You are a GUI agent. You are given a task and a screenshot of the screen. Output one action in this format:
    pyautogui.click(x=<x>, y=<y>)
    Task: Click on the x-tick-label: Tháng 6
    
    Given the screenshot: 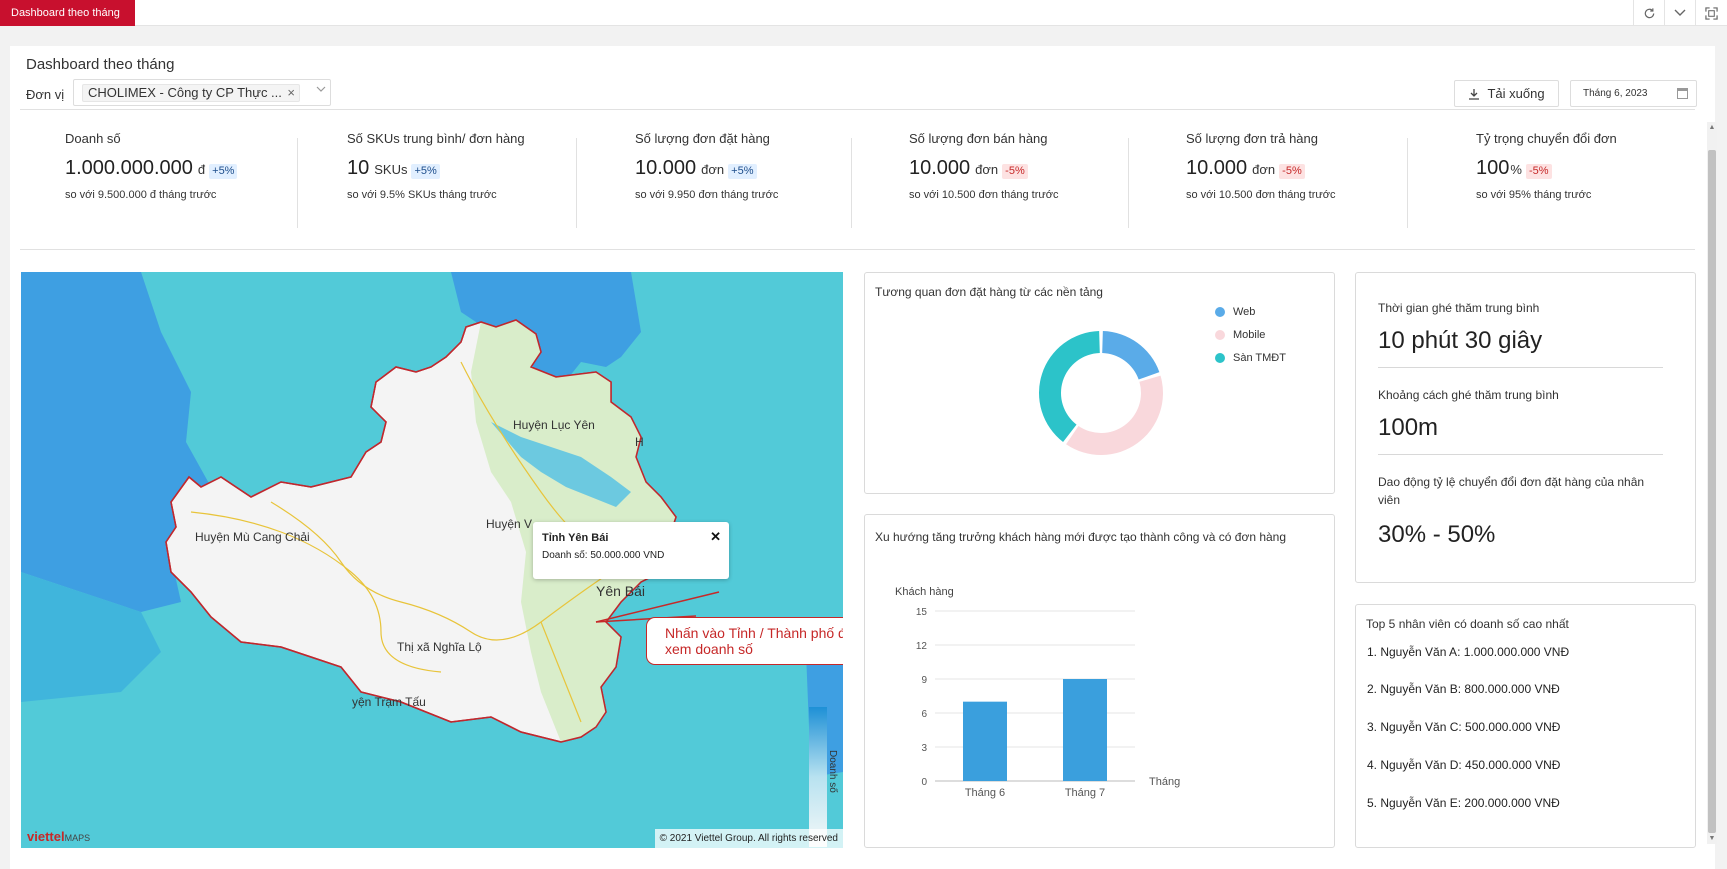 What is the action you would take?
    pyautogui.click(x=985, y=793)
    